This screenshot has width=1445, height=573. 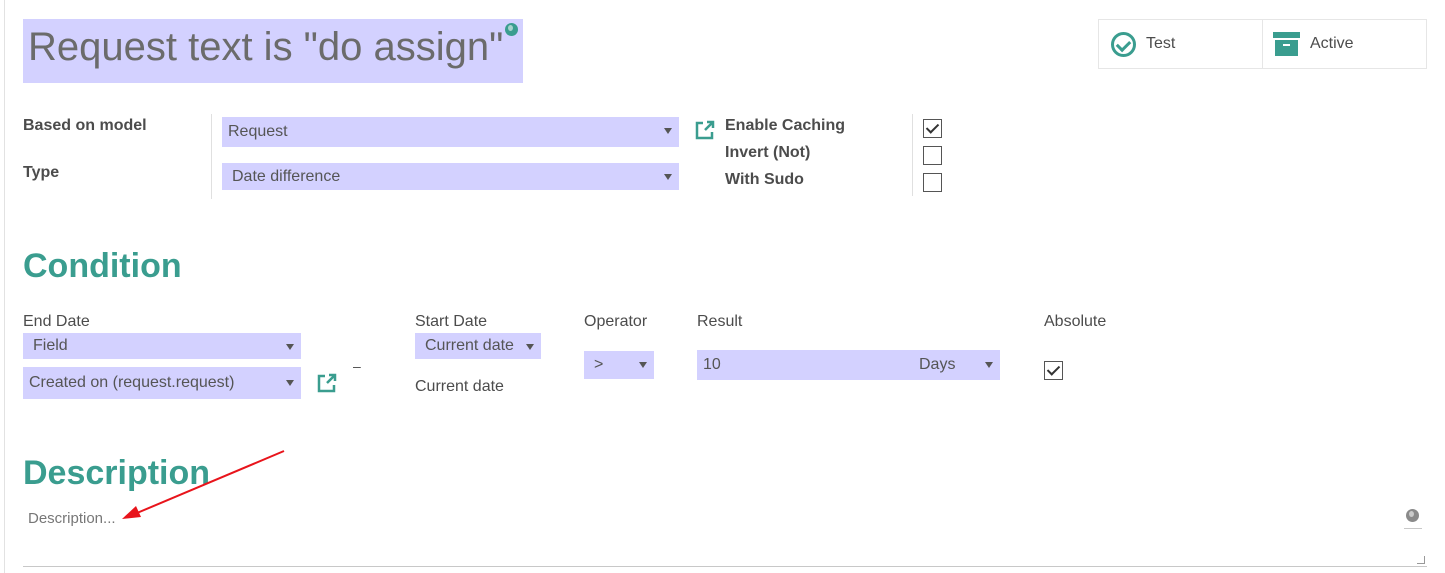 I want to click on operator-value: >, so click(x=599, y=364).